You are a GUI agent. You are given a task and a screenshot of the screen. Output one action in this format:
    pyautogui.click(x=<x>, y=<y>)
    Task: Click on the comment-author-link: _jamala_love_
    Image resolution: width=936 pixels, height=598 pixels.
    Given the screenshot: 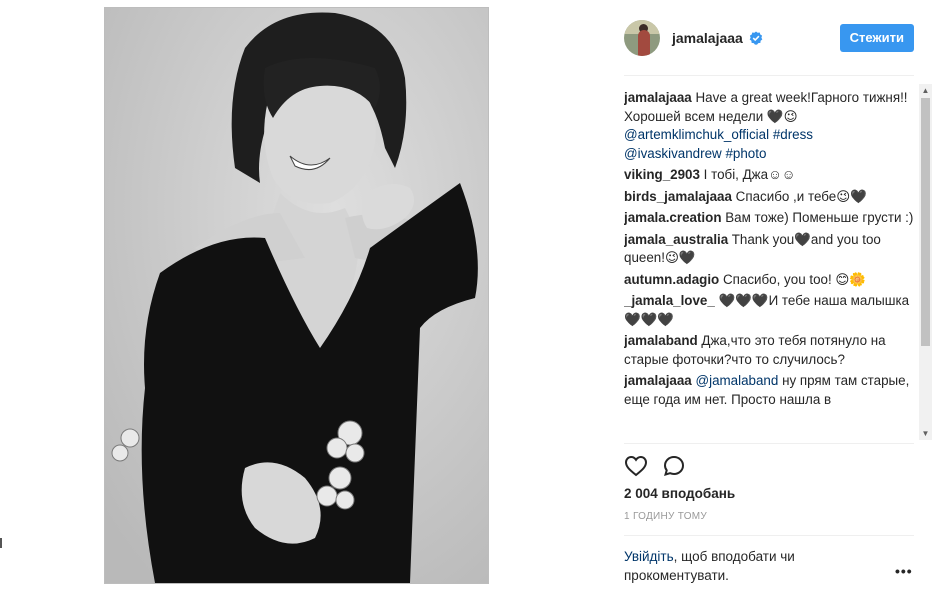 What is the action you would take?
    pyautogui.click(x=669, y=300)
    